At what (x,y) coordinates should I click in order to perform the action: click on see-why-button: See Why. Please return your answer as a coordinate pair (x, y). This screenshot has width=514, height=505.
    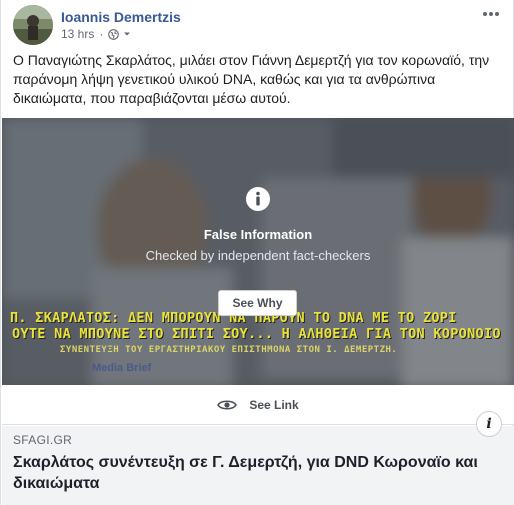
    Looking at the image, I should click on (257, 303).